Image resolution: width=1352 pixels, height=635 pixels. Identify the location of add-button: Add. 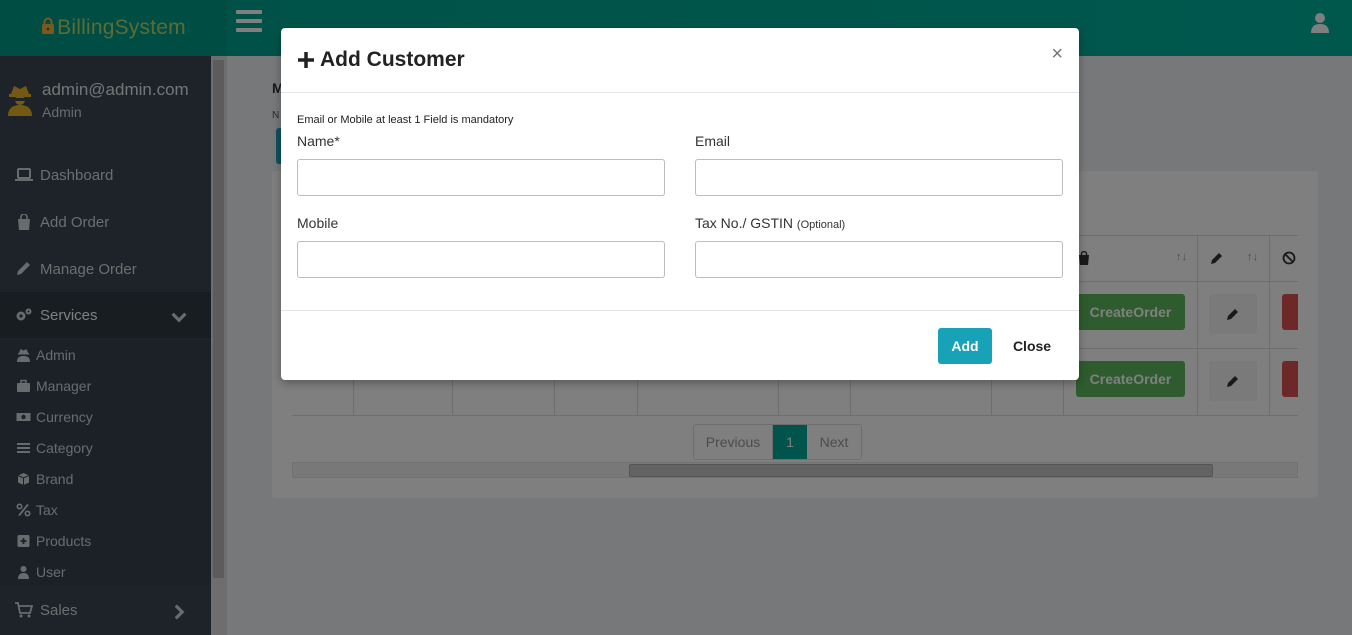
(965, 346).